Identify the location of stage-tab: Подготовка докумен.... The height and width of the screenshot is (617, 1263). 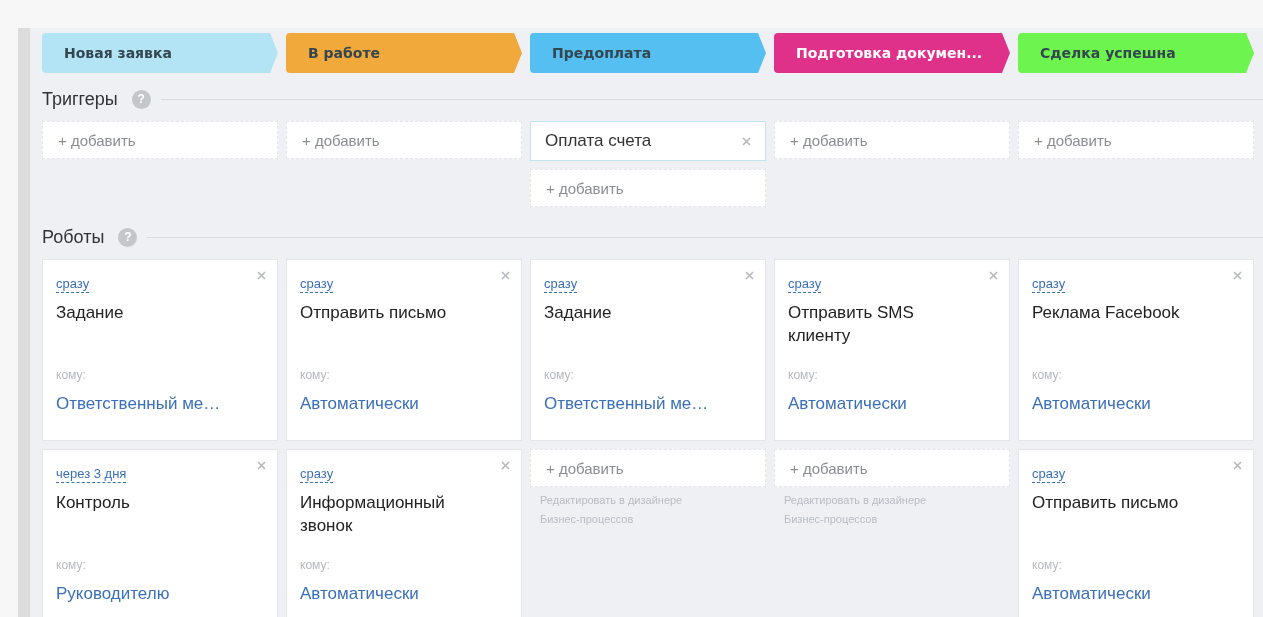
(892, 53).